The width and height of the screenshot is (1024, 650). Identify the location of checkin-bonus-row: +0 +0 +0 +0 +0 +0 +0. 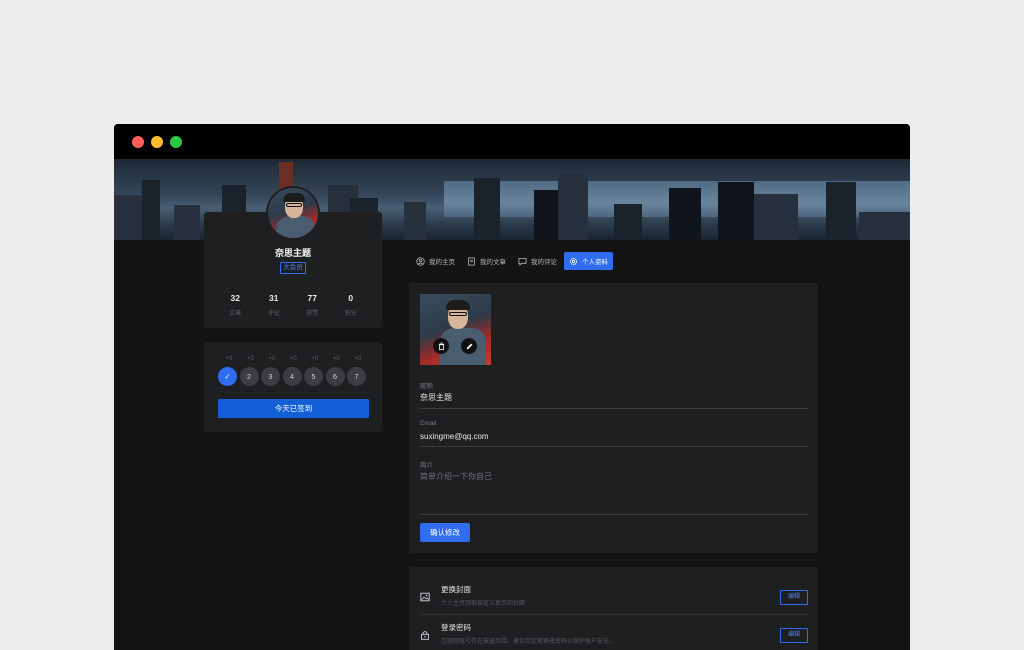
(293, 359).